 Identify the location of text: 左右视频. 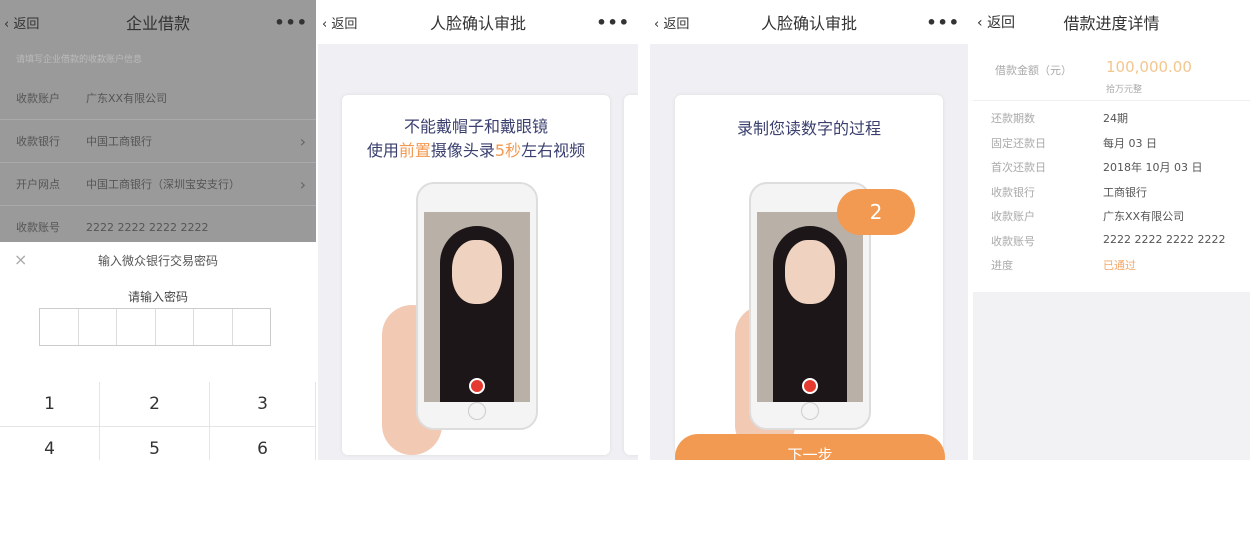
(553, 150).